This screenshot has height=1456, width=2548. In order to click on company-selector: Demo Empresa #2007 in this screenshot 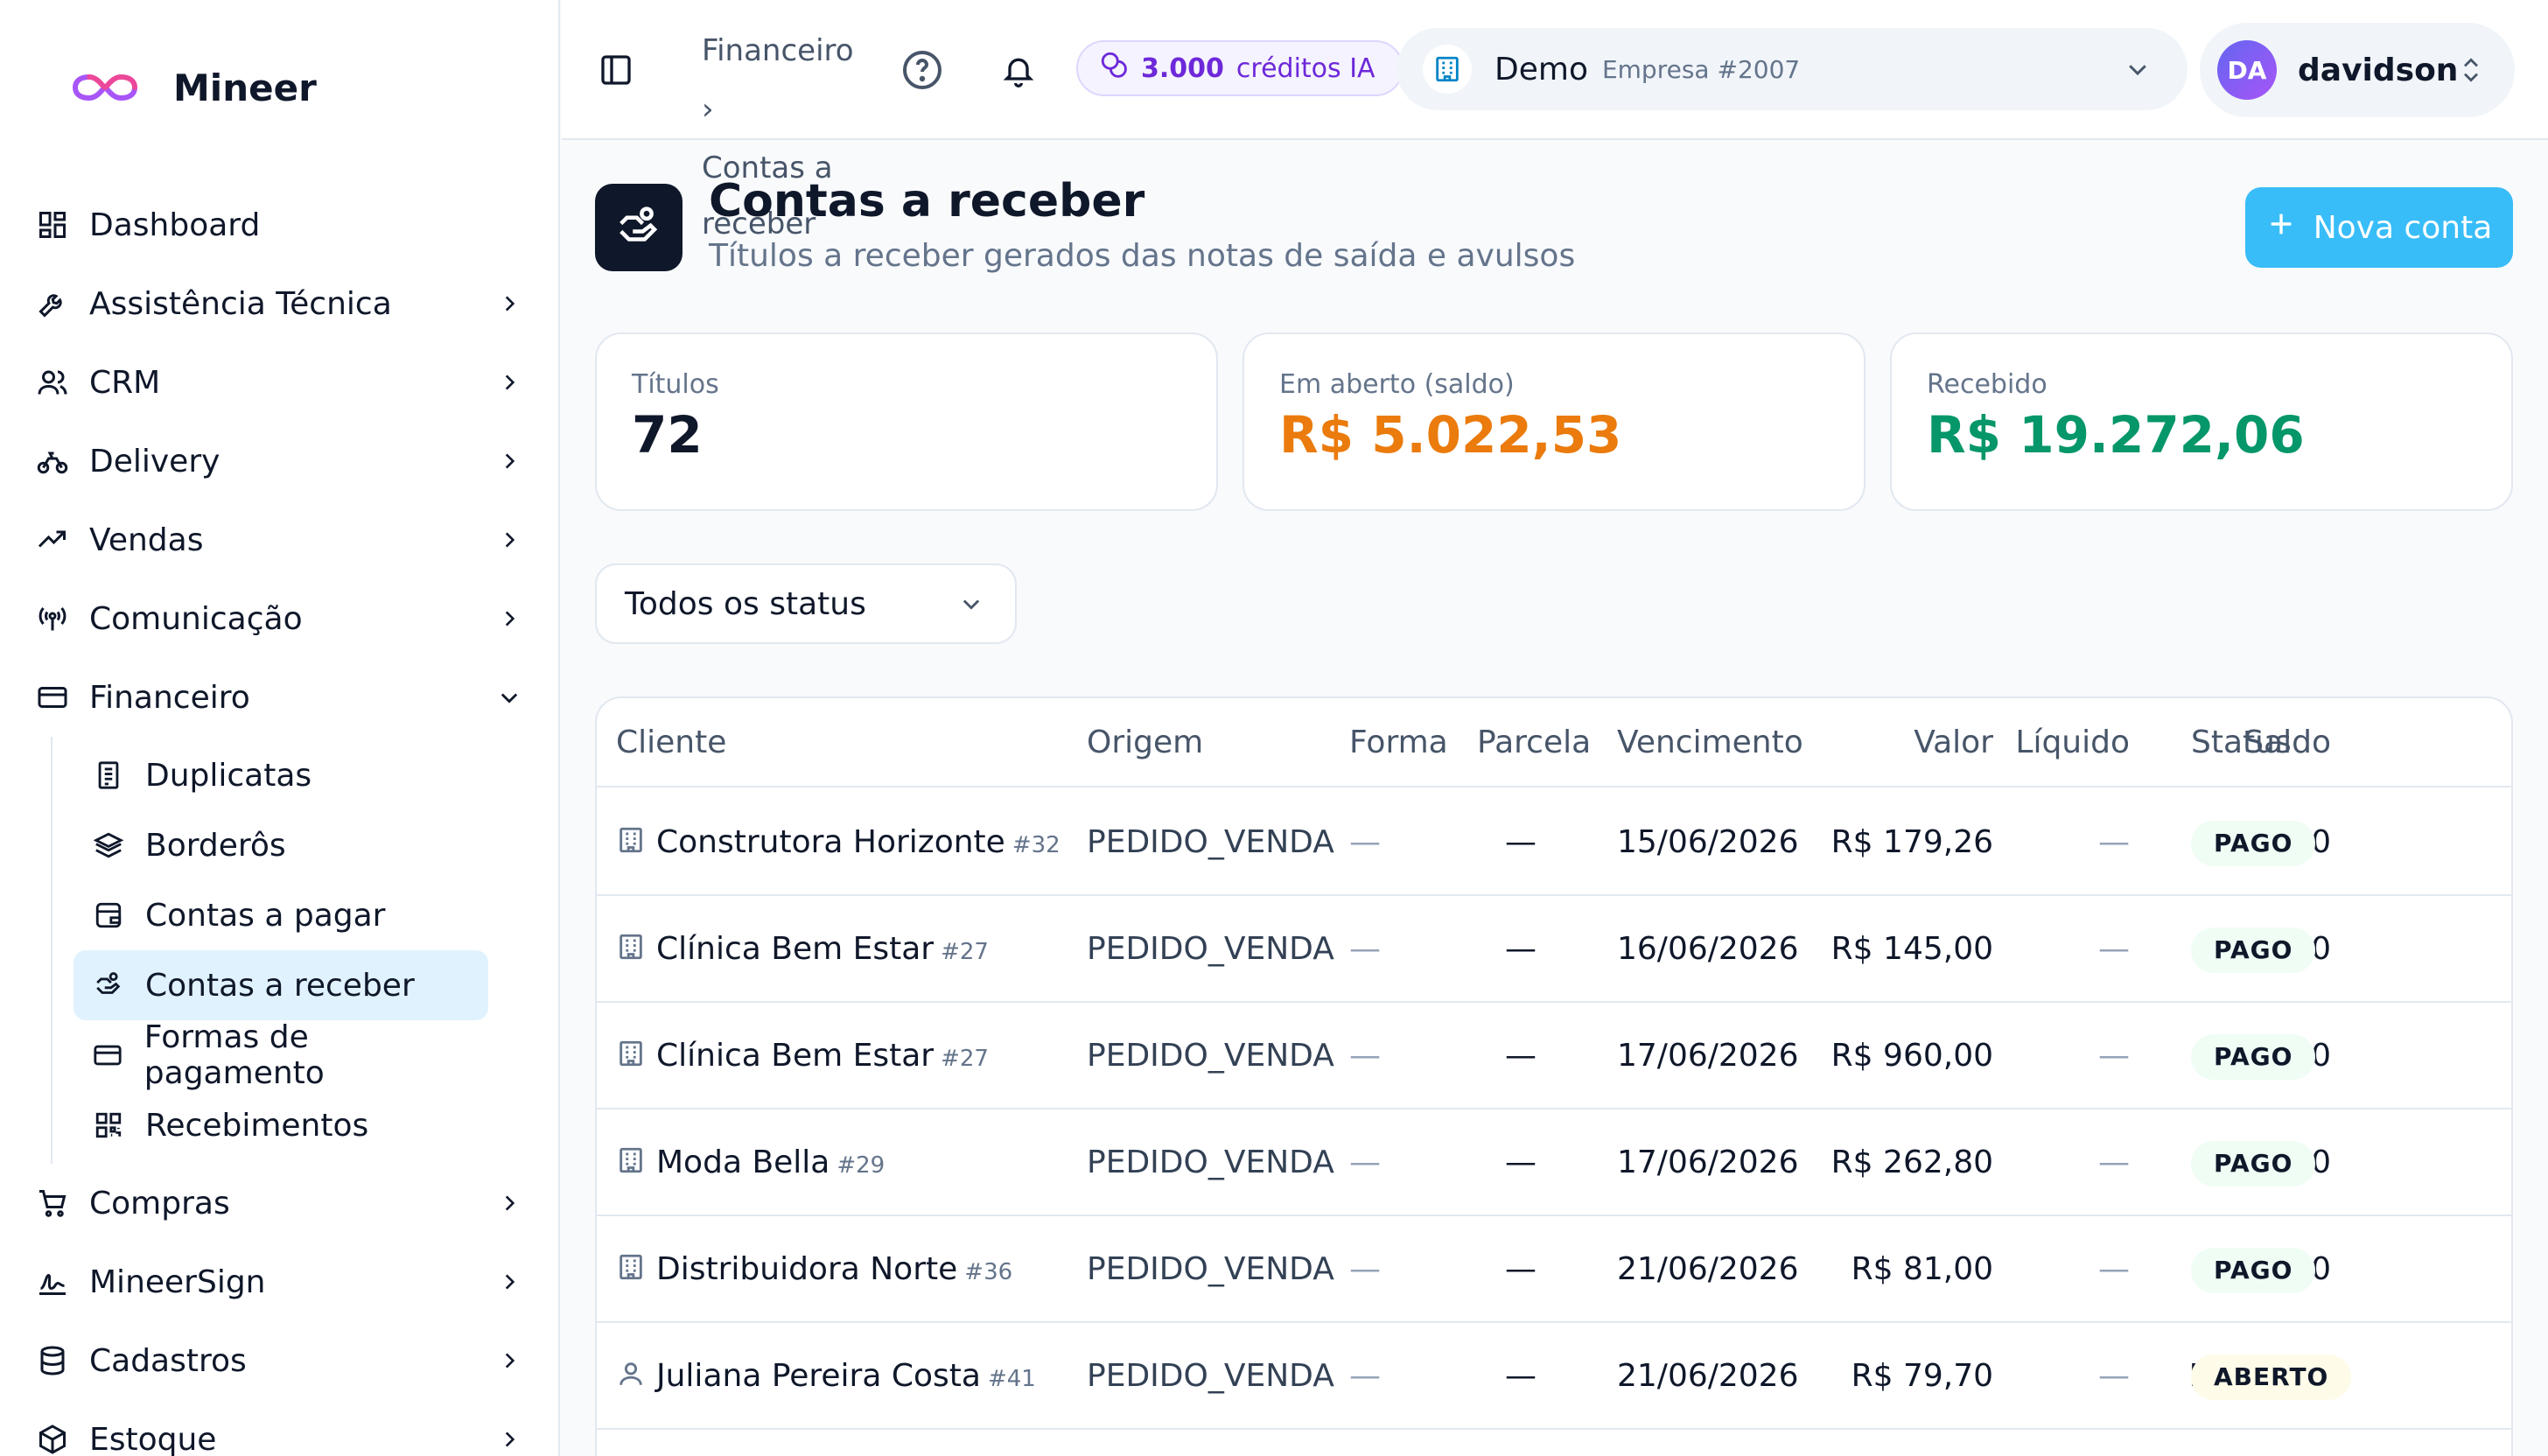, I will do `click(1792, 69)`.